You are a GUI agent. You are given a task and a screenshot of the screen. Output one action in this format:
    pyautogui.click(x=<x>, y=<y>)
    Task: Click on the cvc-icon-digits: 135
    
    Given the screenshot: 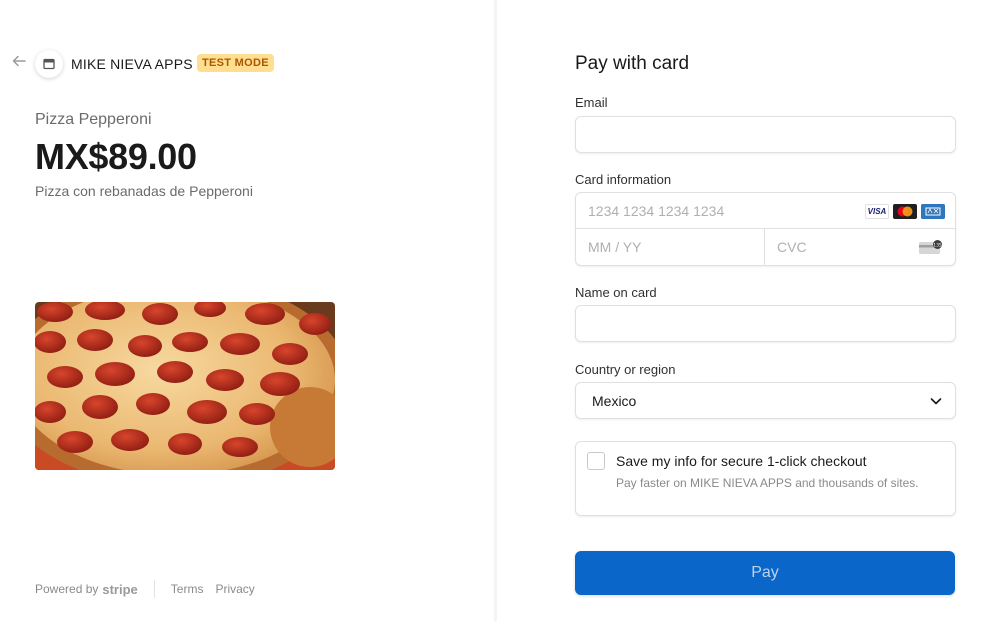 What is the action you would take?
    pyautogui.click(x=937, y=245)
    